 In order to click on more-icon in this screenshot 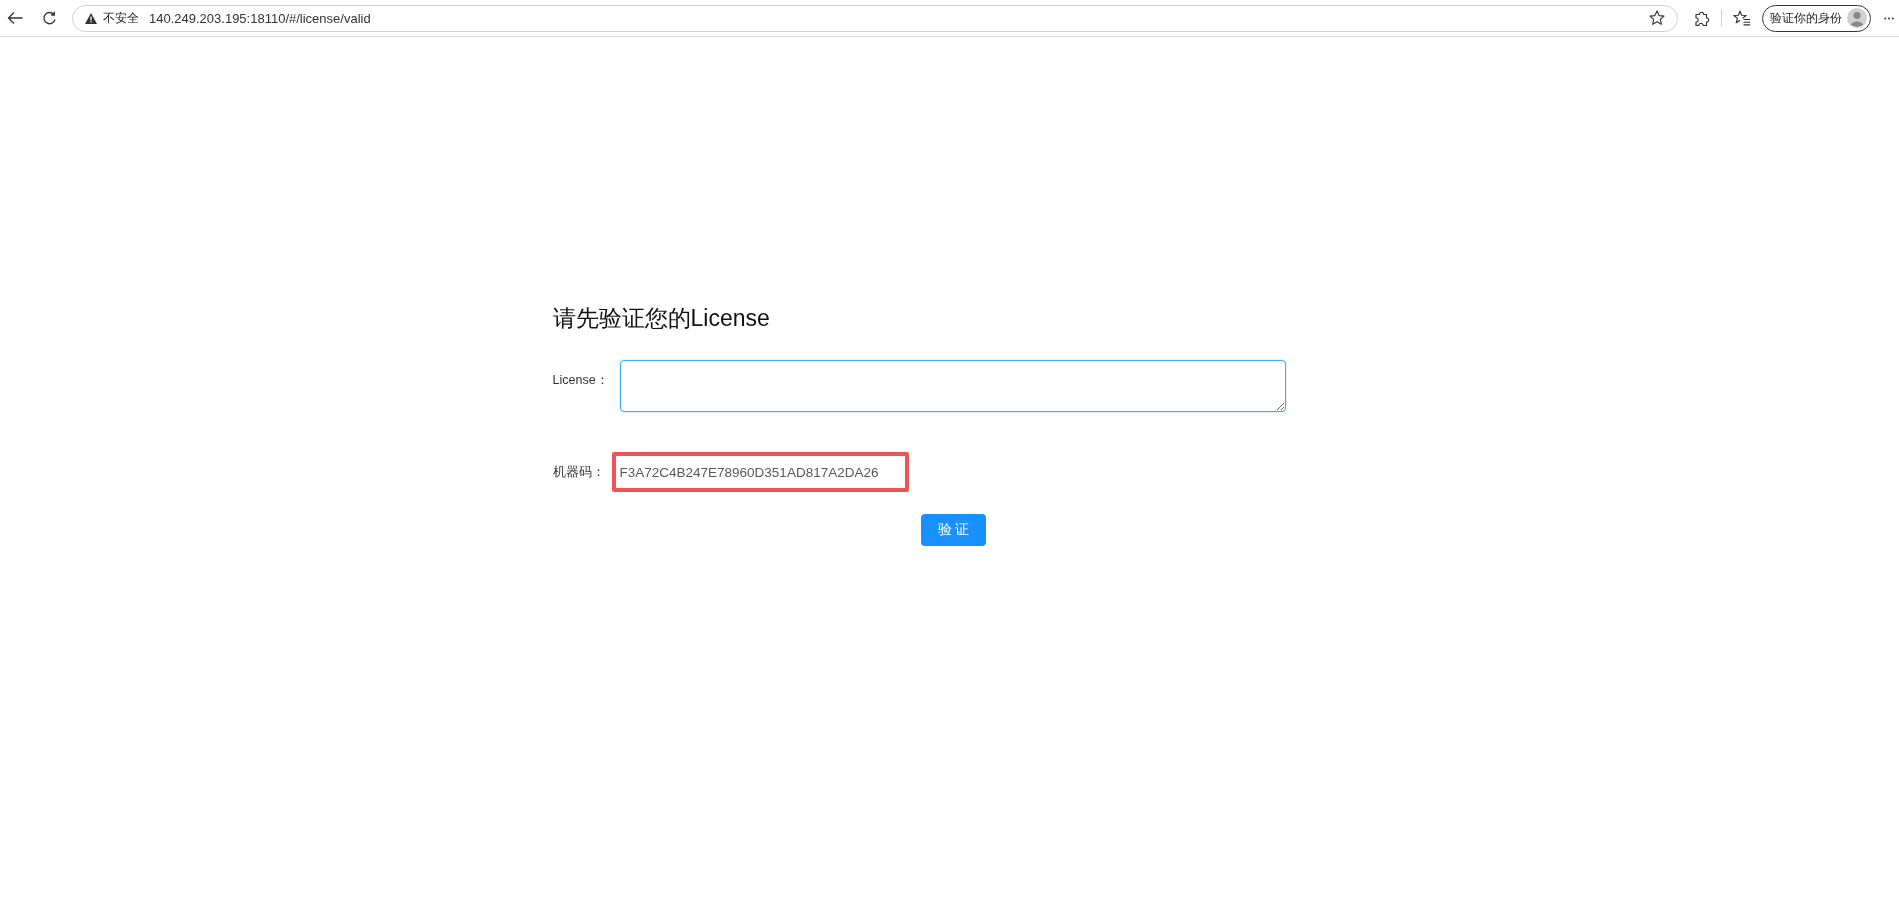, I will do `click(1889, 18)`.